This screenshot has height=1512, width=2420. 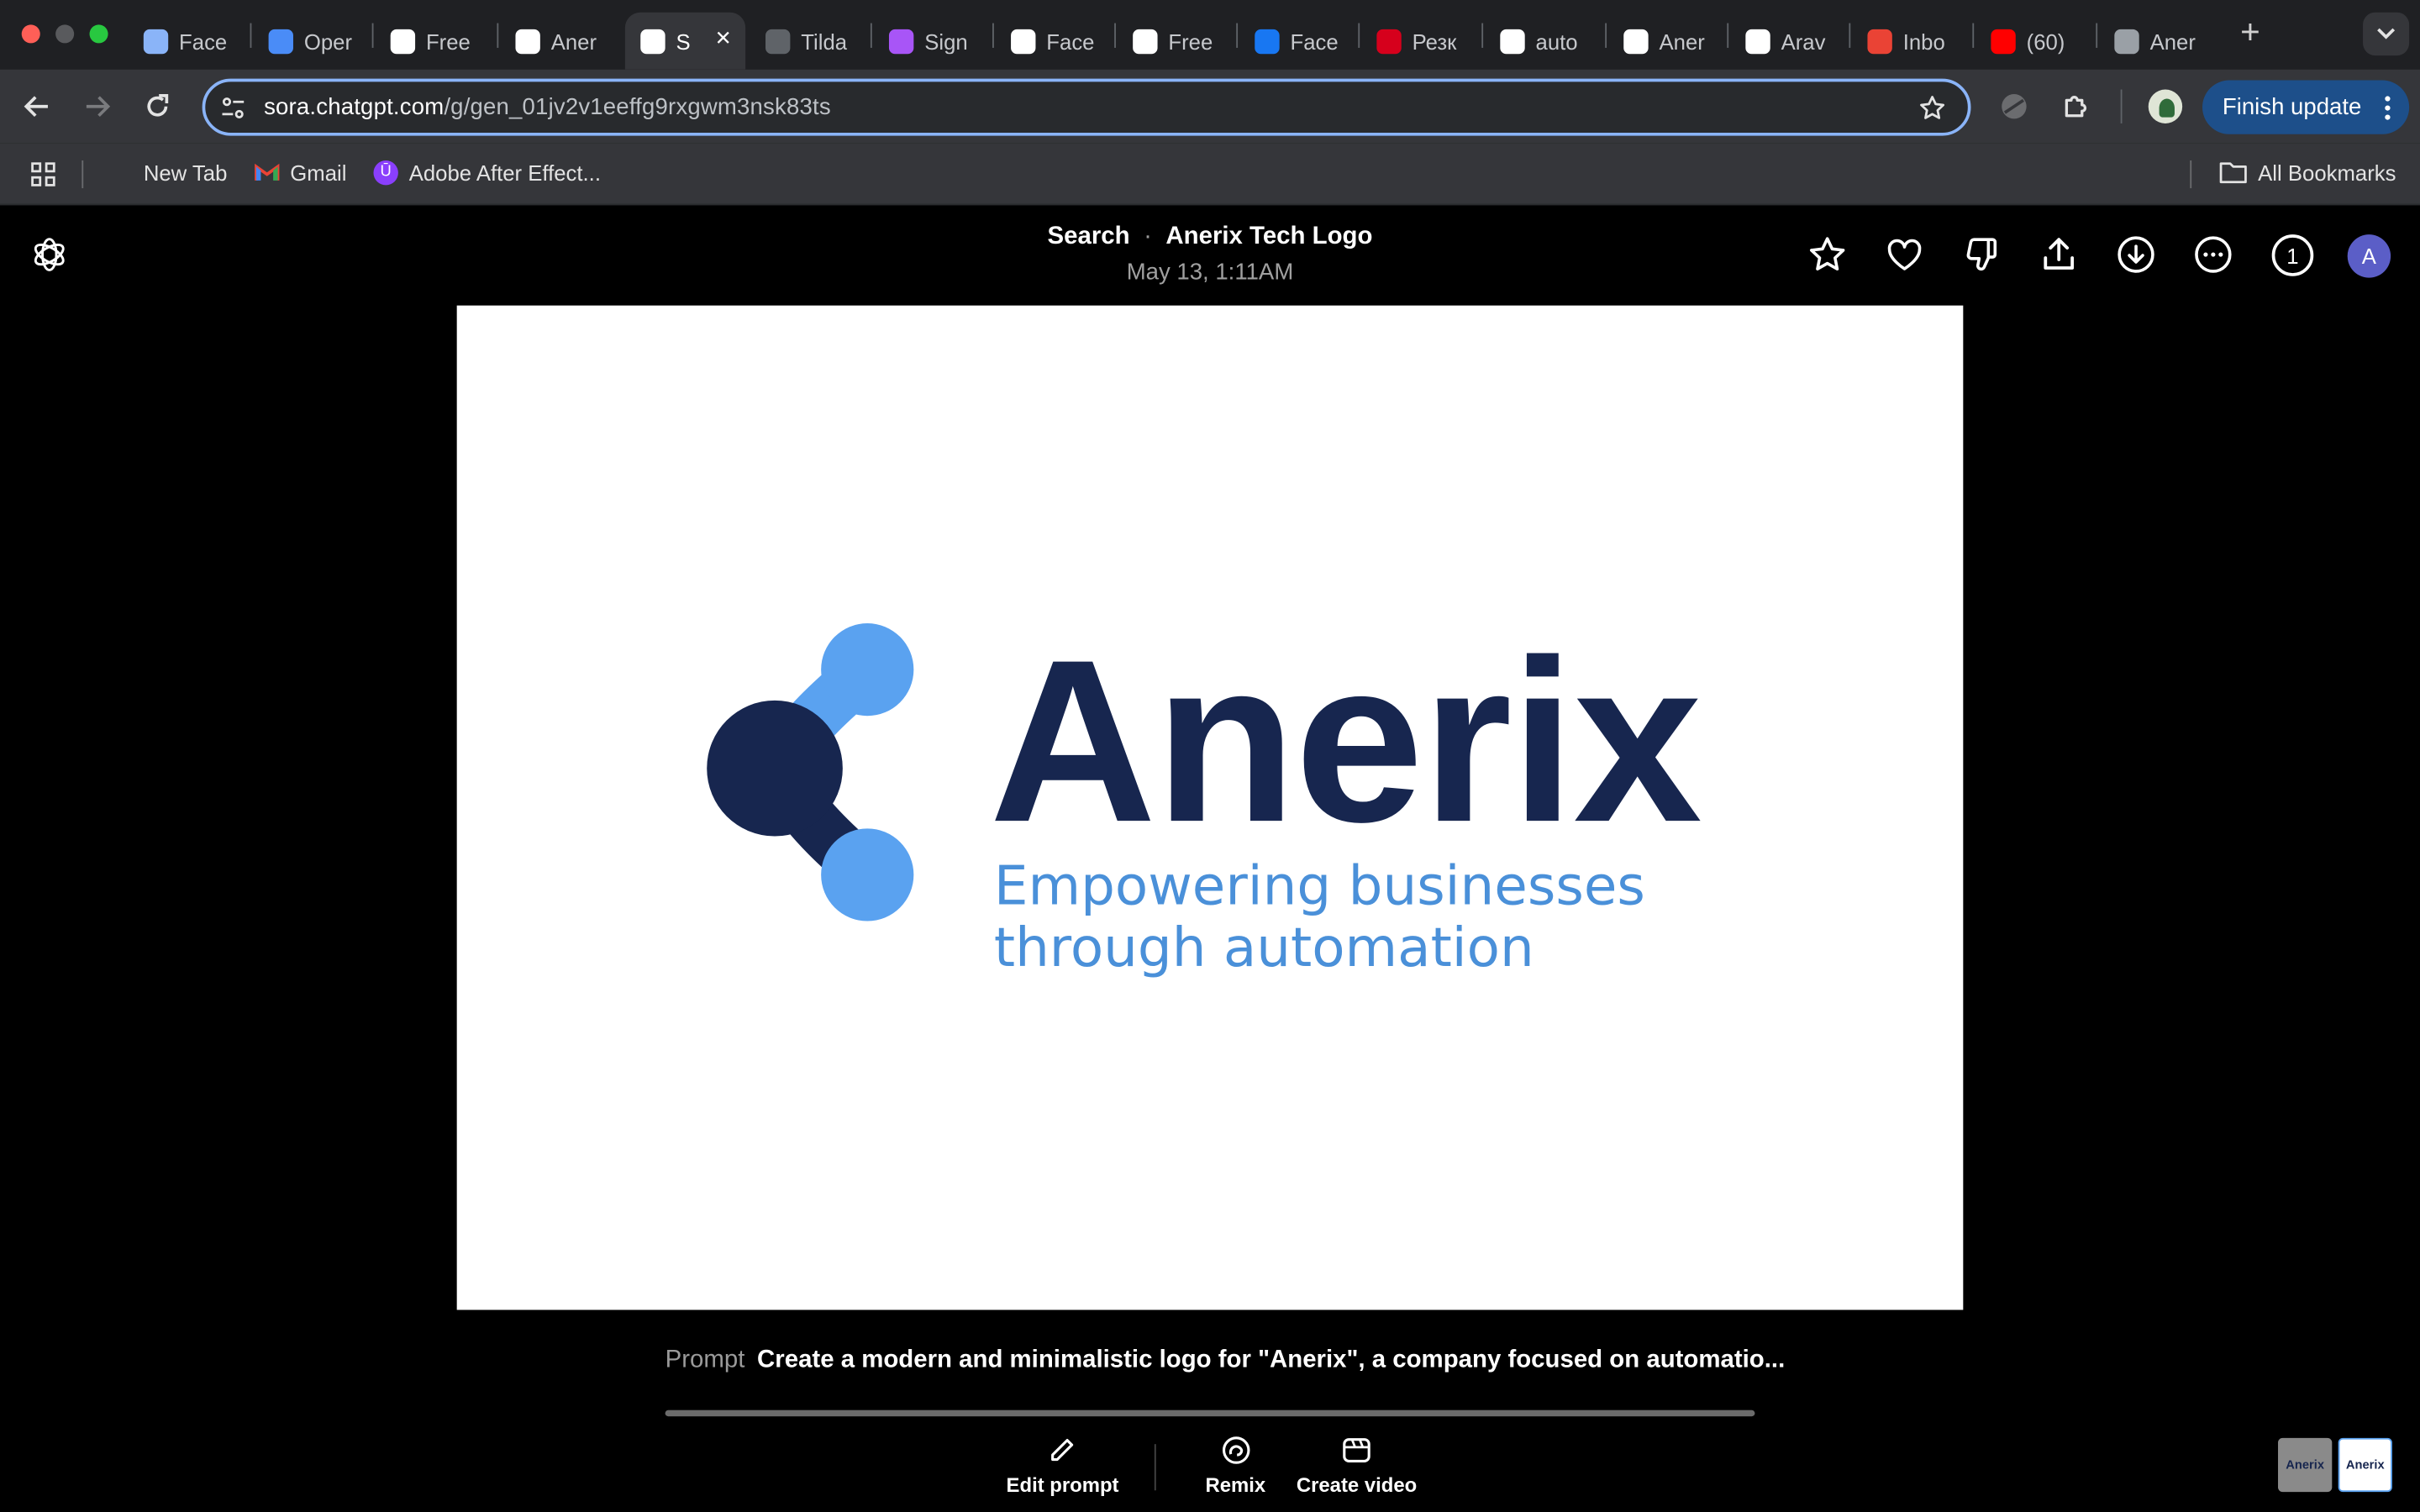 What do you see at coordinates (431, 41) in the screenshot?
I see `tab-3: Free` at bounding box center [431, 41].